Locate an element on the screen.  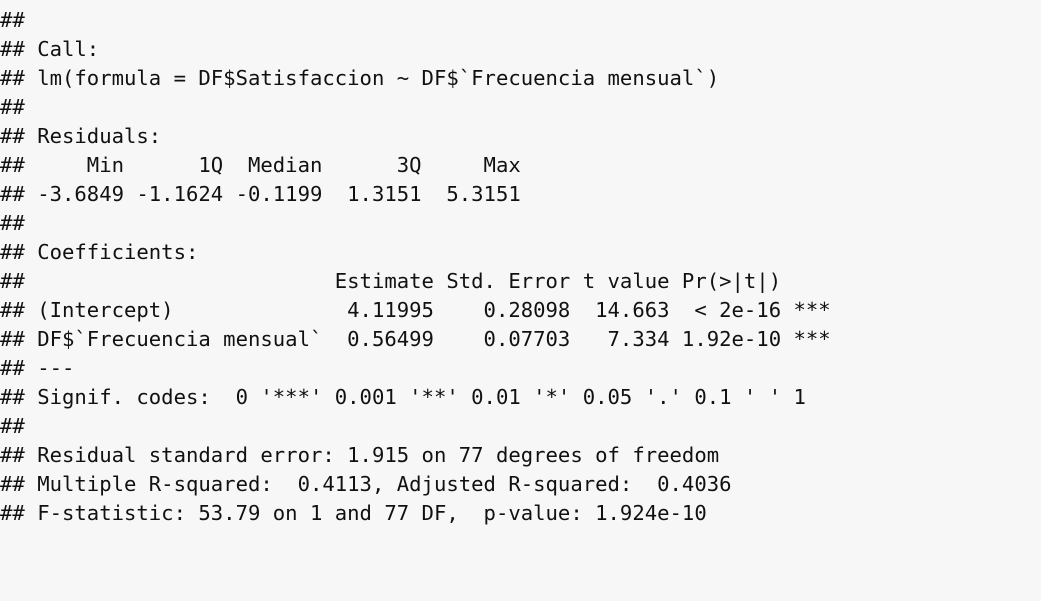
output-line-comment: ## is located at coordinates (12, 20).